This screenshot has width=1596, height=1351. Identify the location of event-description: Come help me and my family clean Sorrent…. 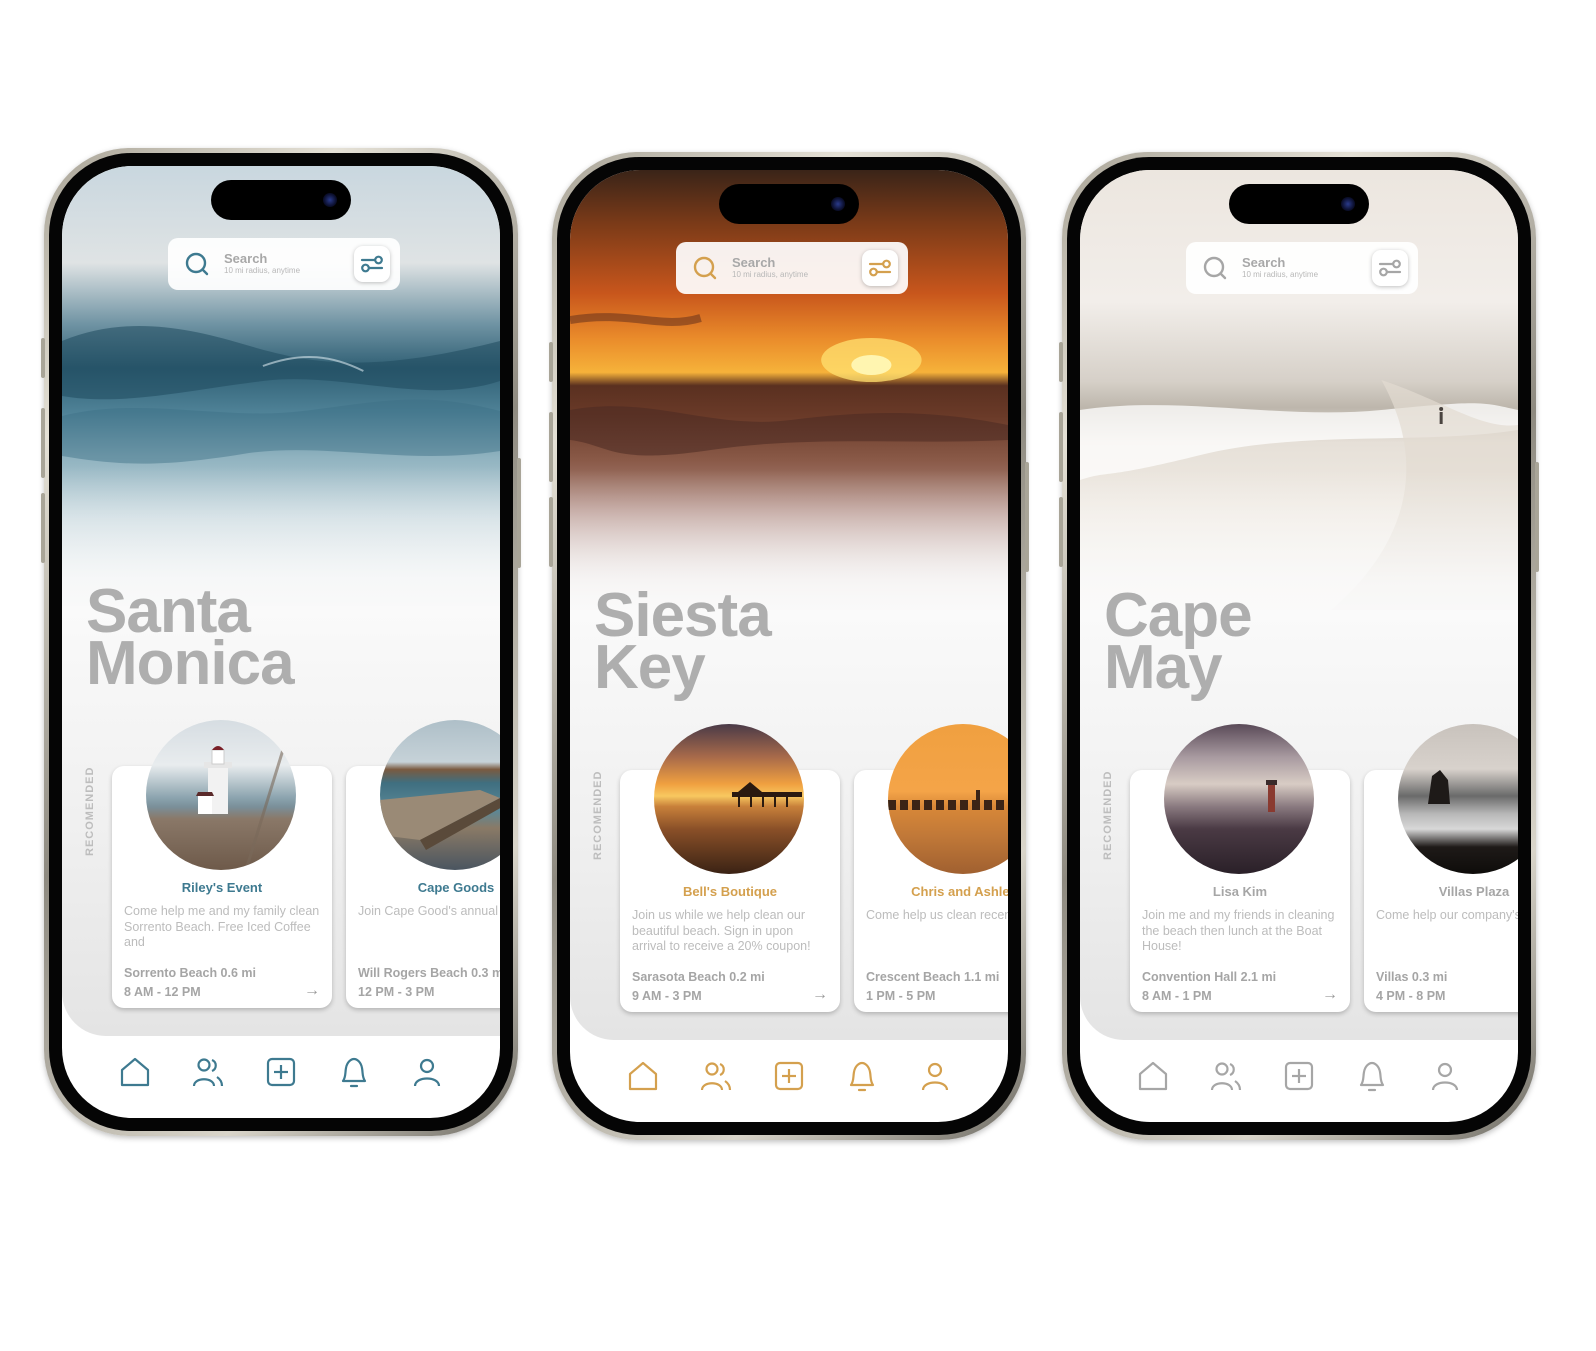
(222, 926).